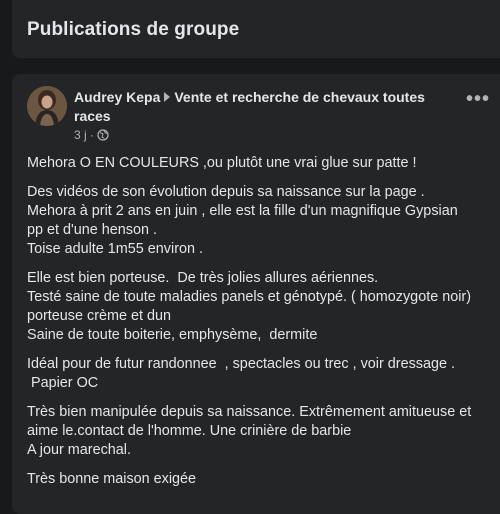 The image size is (500, 514). What do you see at coordinates (80, 135) in the screenshot?
I see `post-time: 3 j` at bounding box center [80, 135].